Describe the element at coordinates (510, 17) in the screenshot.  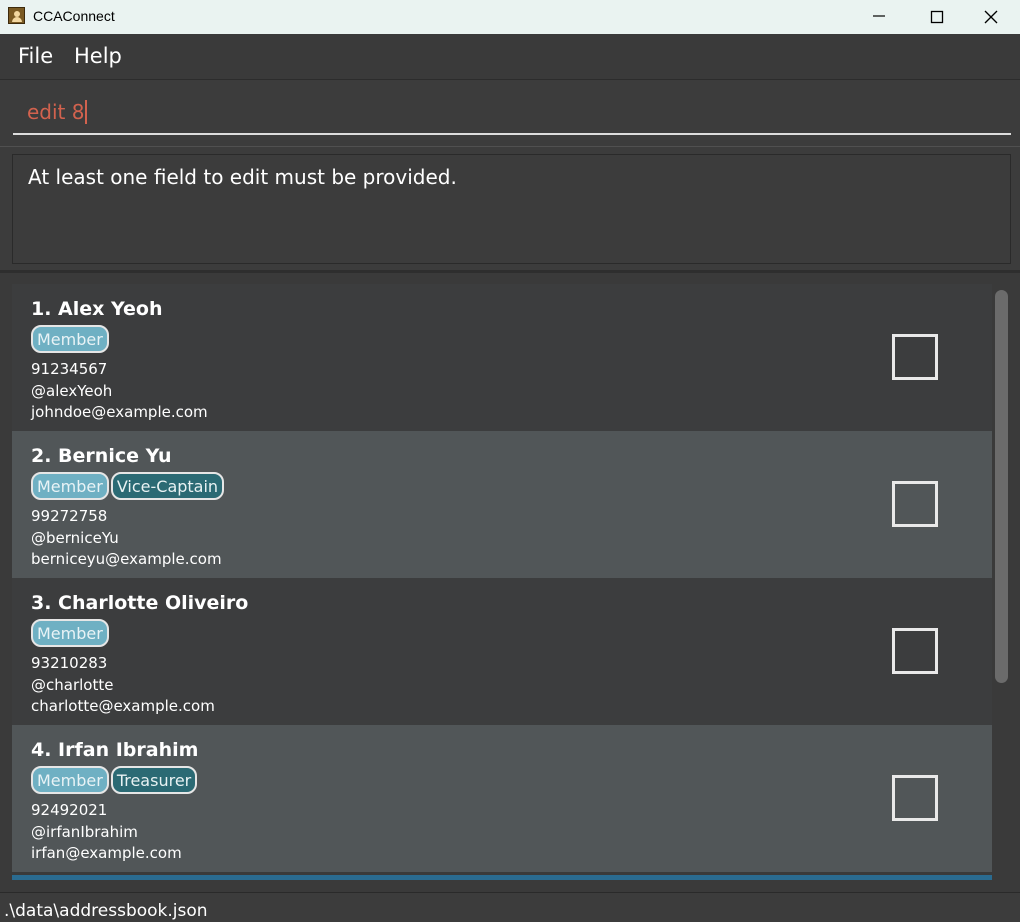
I see `title-bar: CCAConnect` at that location.